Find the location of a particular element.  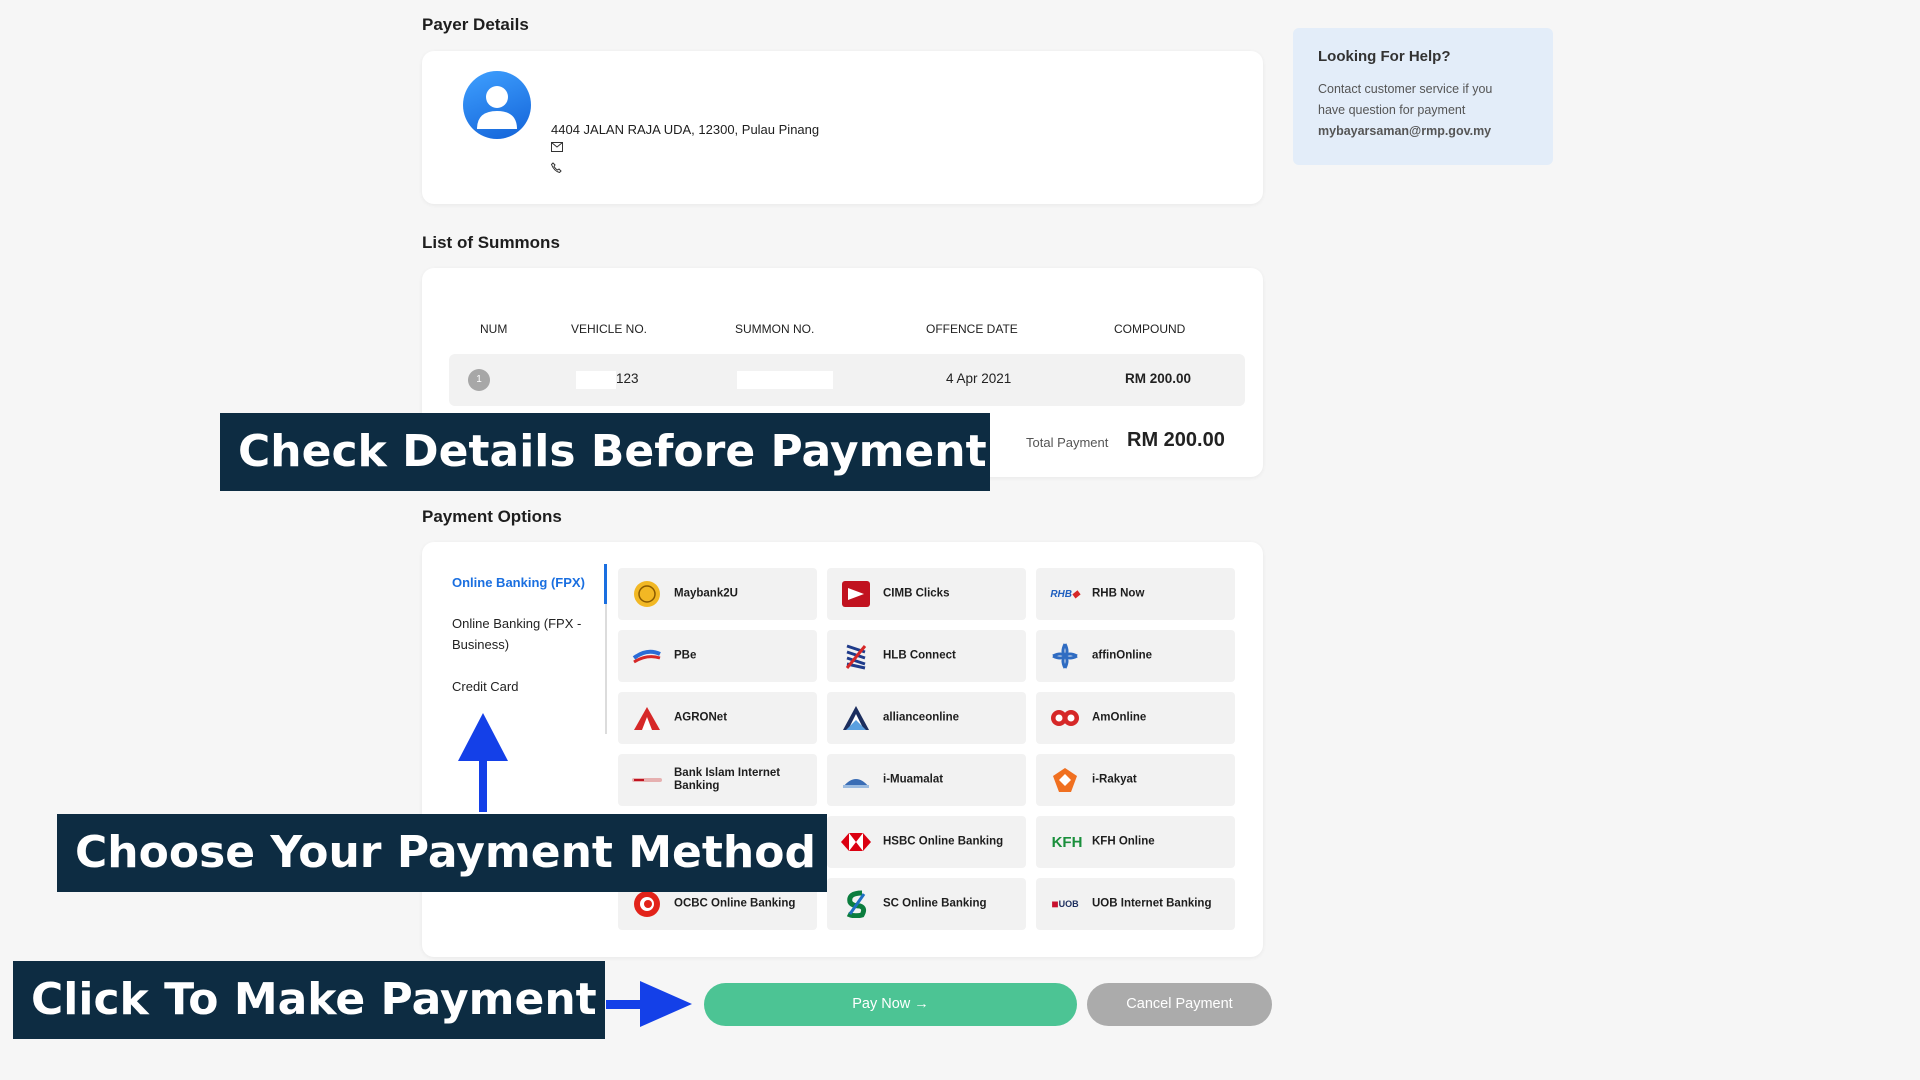

vehicle-no-cell: 123 is located at coordinates (627, 378).